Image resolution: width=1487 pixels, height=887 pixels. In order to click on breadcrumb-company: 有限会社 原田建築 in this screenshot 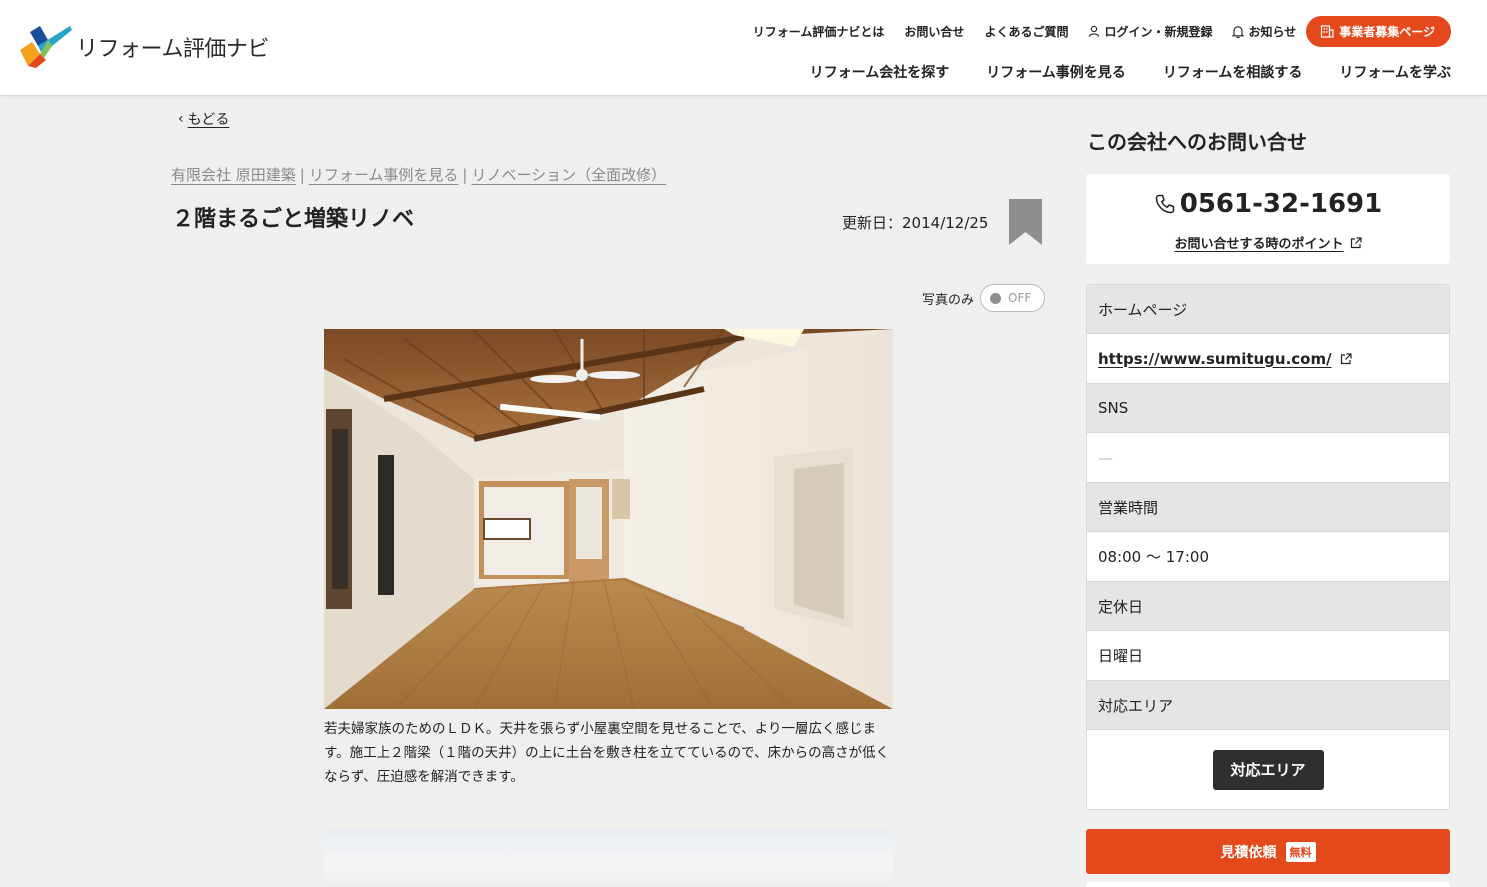, I will do `click(233, 174)`.